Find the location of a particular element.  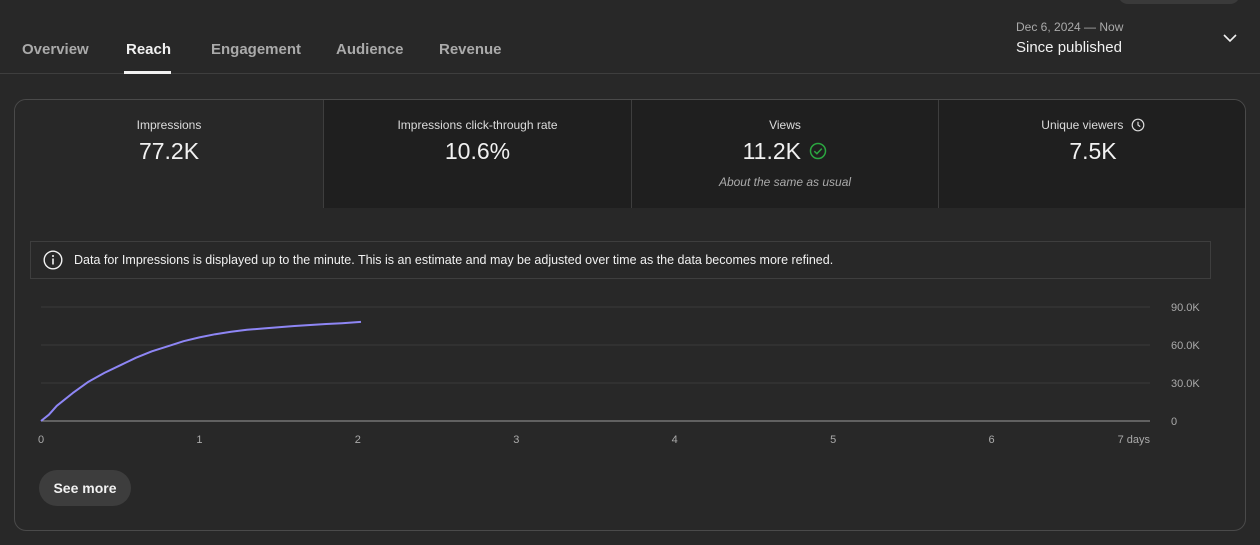

tab-audience: Audience is located at coordinates (370, 49).